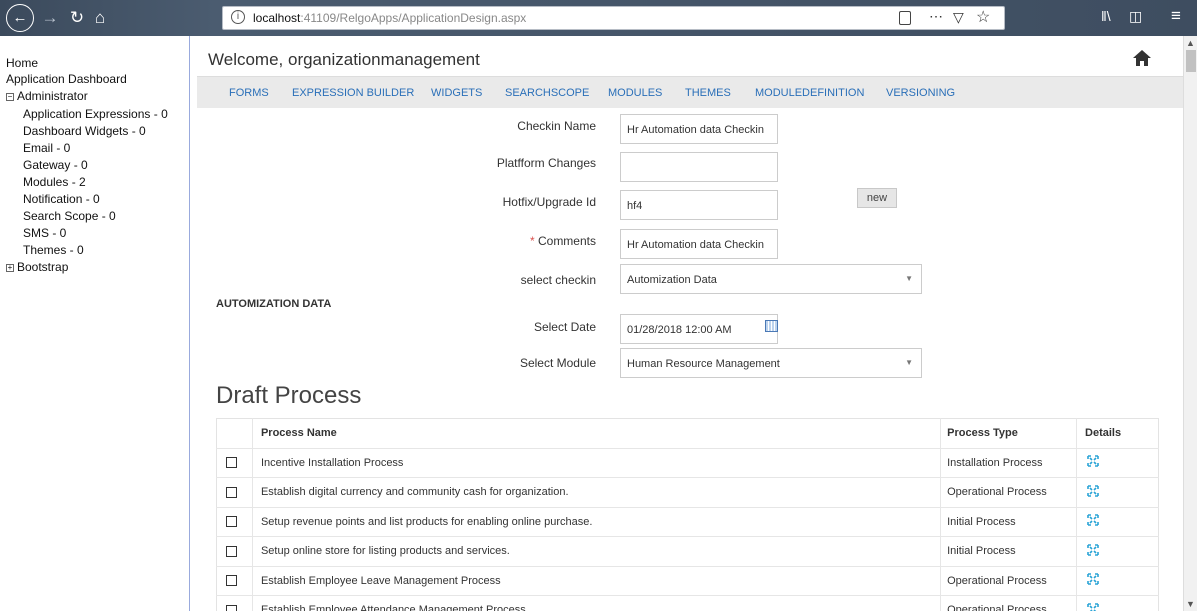 The width and height of the screenshot is (1197, 611). I want to click on forward-arrow-icon: →, so click(50, 18).